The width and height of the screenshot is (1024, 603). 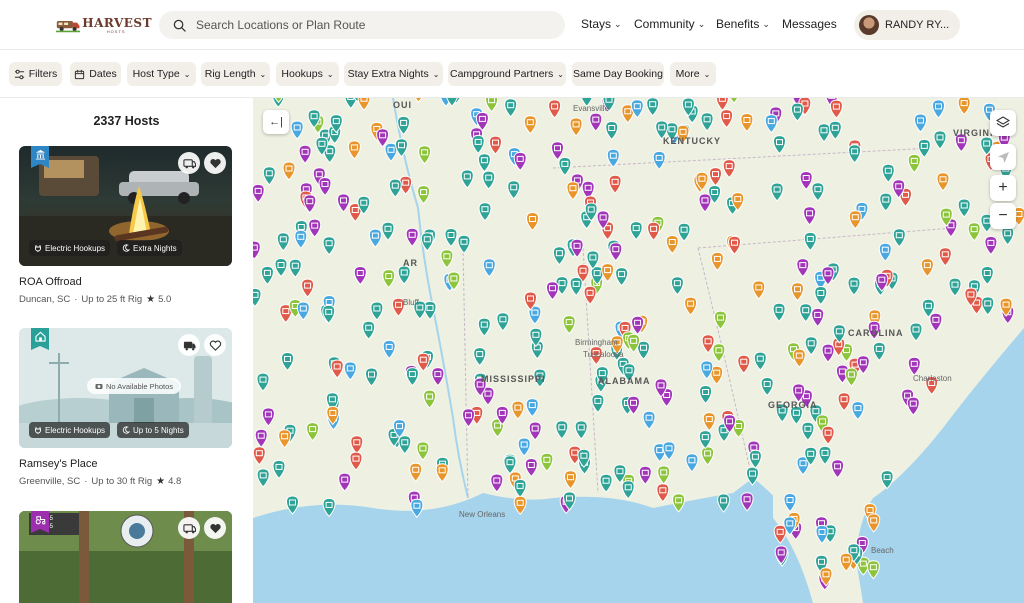 I want to click on search-input: Search Locations or Plan Route, so click(x=362, y=25).